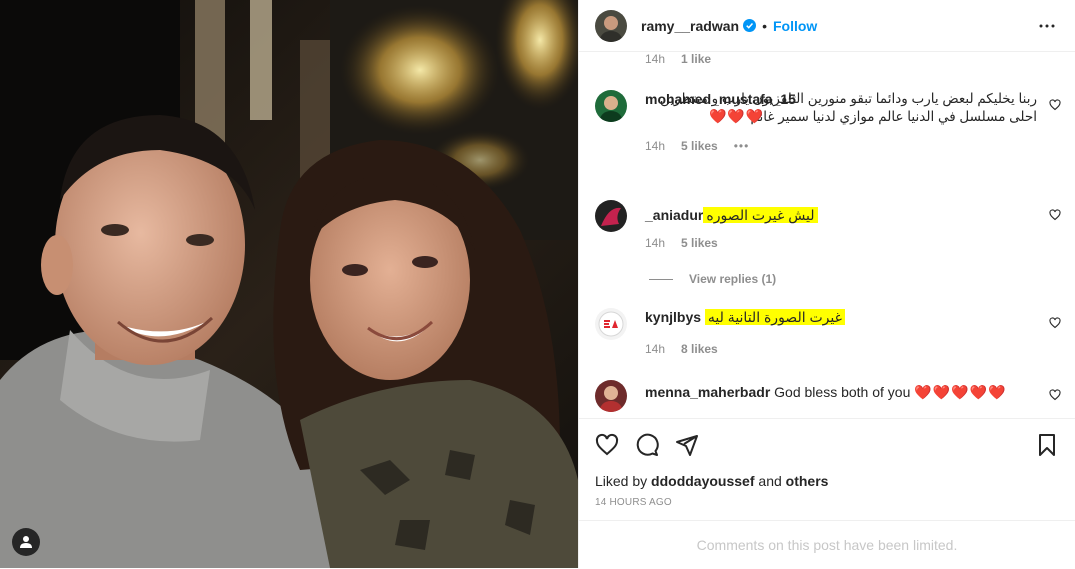 This screenshot has width=1075, height=569. I want to click on liked-by-line: Liked by ddoddayoussef and others, so click(827, 481).